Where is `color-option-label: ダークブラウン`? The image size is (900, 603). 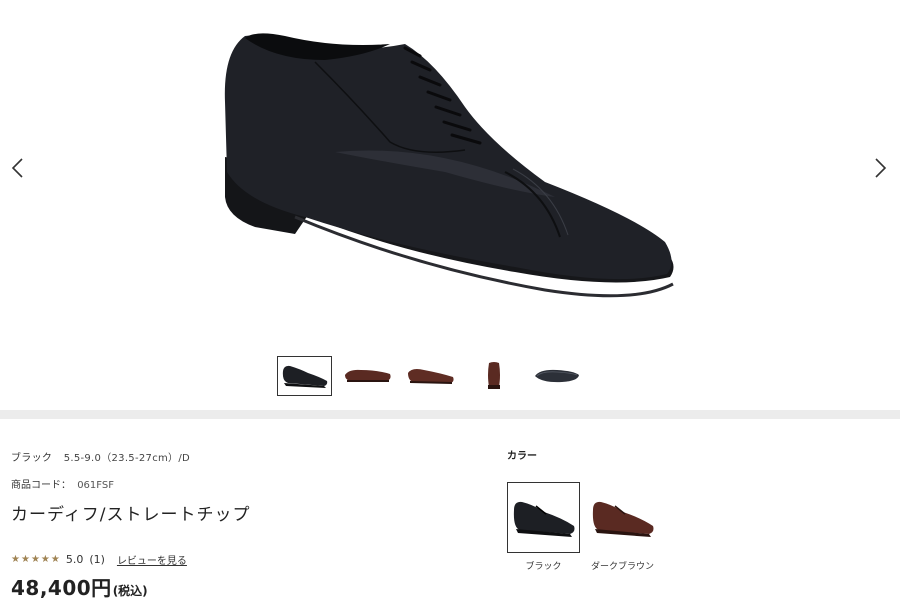
color-option-label: ダークブラウン is located at coordinates (622, 567).